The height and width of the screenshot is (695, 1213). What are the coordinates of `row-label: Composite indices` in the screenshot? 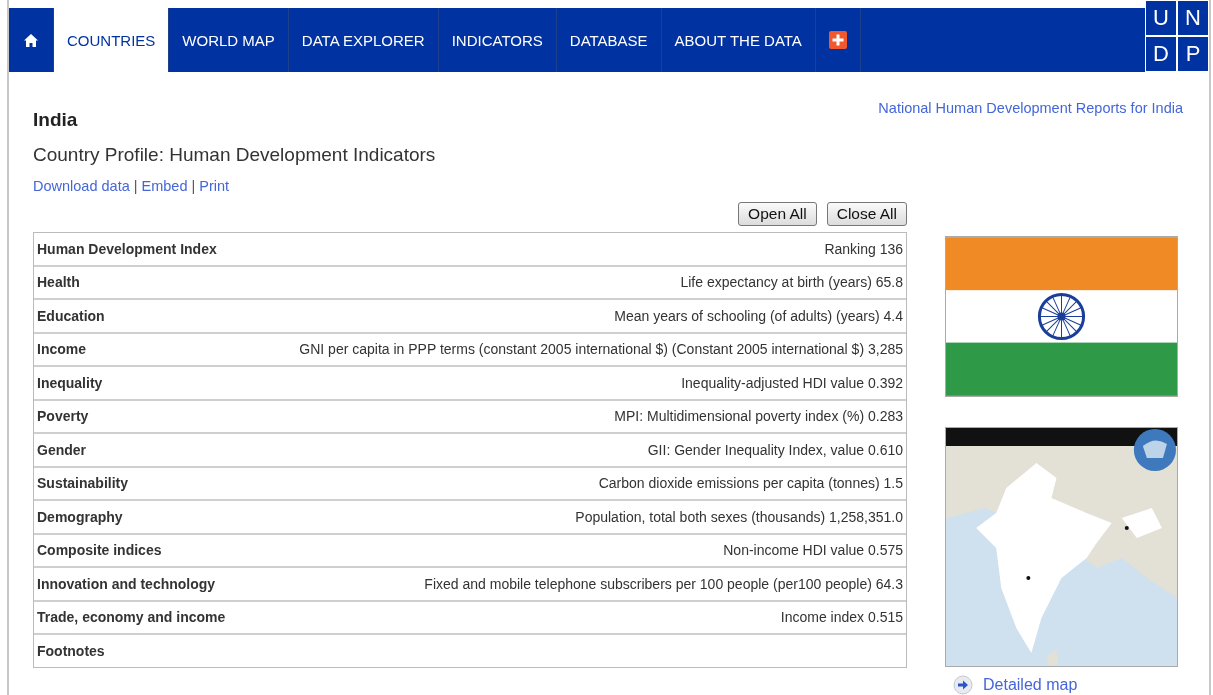 It's located at (99, 550).